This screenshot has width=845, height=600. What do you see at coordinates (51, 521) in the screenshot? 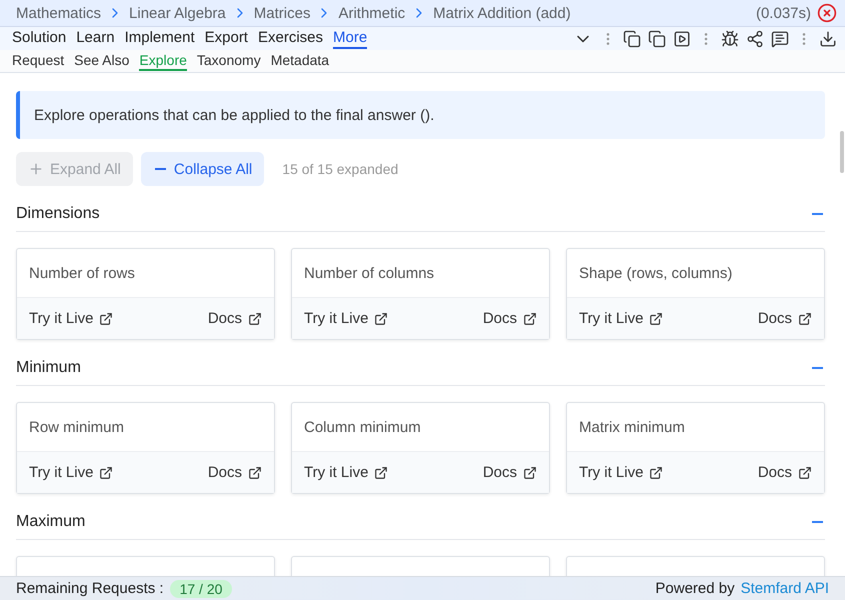
I see `section-title: Maximum` at bounding box center [51, 521].